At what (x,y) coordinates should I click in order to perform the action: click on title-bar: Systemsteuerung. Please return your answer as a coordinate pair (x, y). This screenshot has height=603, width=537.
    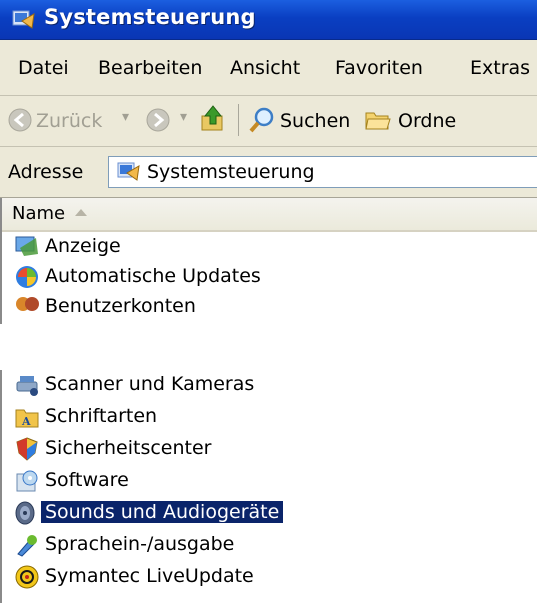
    Looking at the image, I should click on (268, 20).